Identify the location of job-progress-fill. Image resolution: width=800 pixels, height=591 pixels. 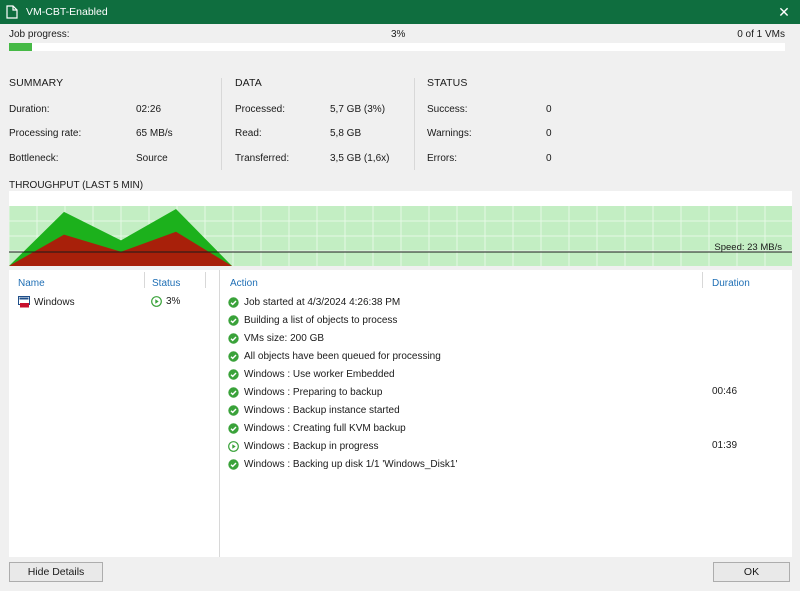
(21, 47).